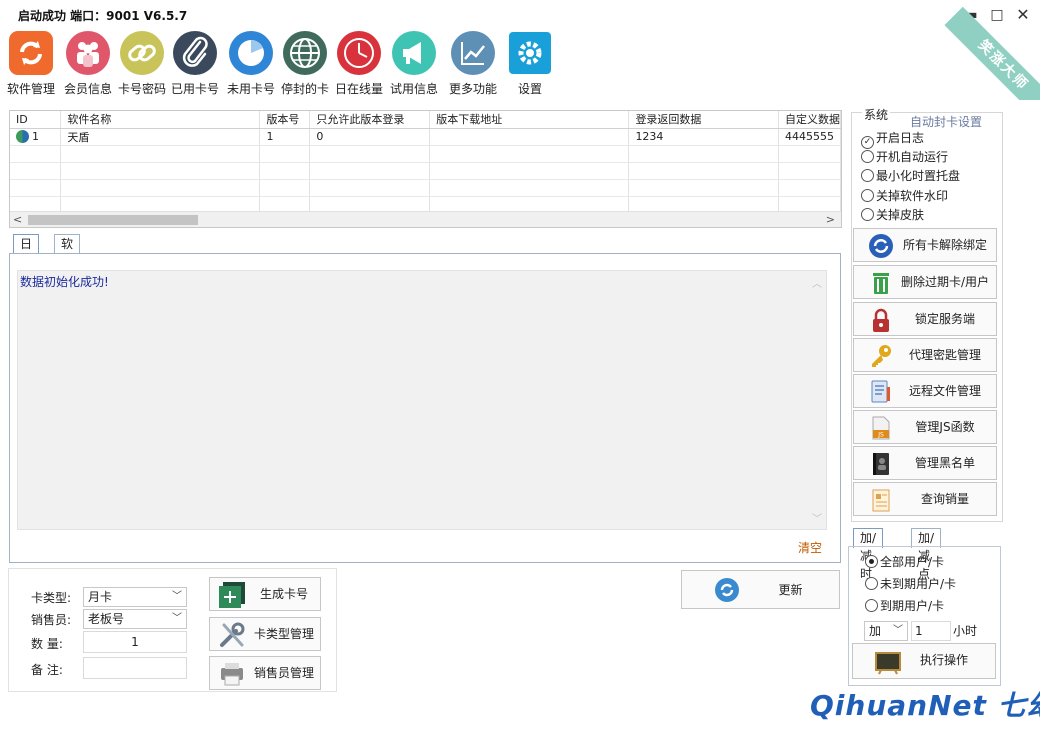 The height and width of the screenshot is (743, 1040). What do you see at coordinates (943, 660) in the screenshot?
I see `button-label: 执行操作` at bounding box center [943, 660].